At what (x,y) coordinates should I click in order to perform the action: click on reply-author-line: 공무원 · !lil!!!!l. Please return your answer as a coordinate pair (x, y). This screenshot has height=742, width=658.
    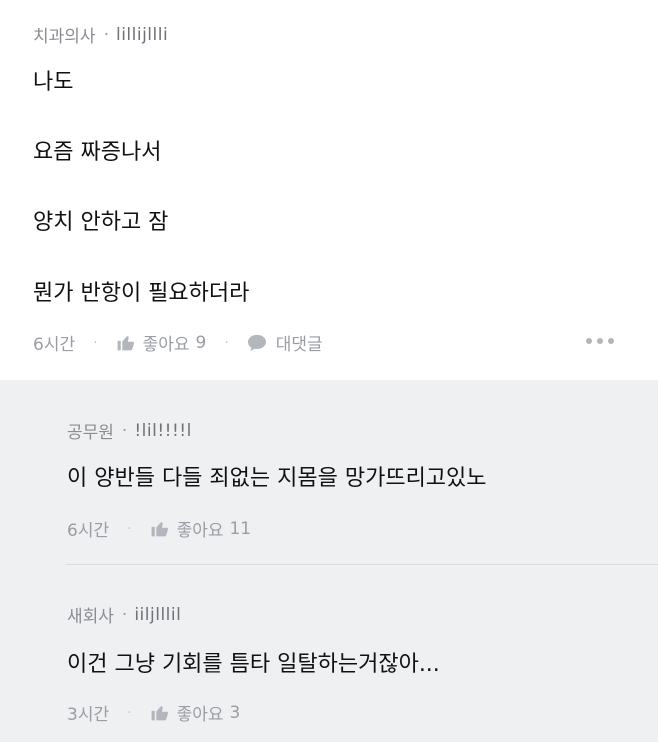
    Looking at the image, I should click on (129, 431).